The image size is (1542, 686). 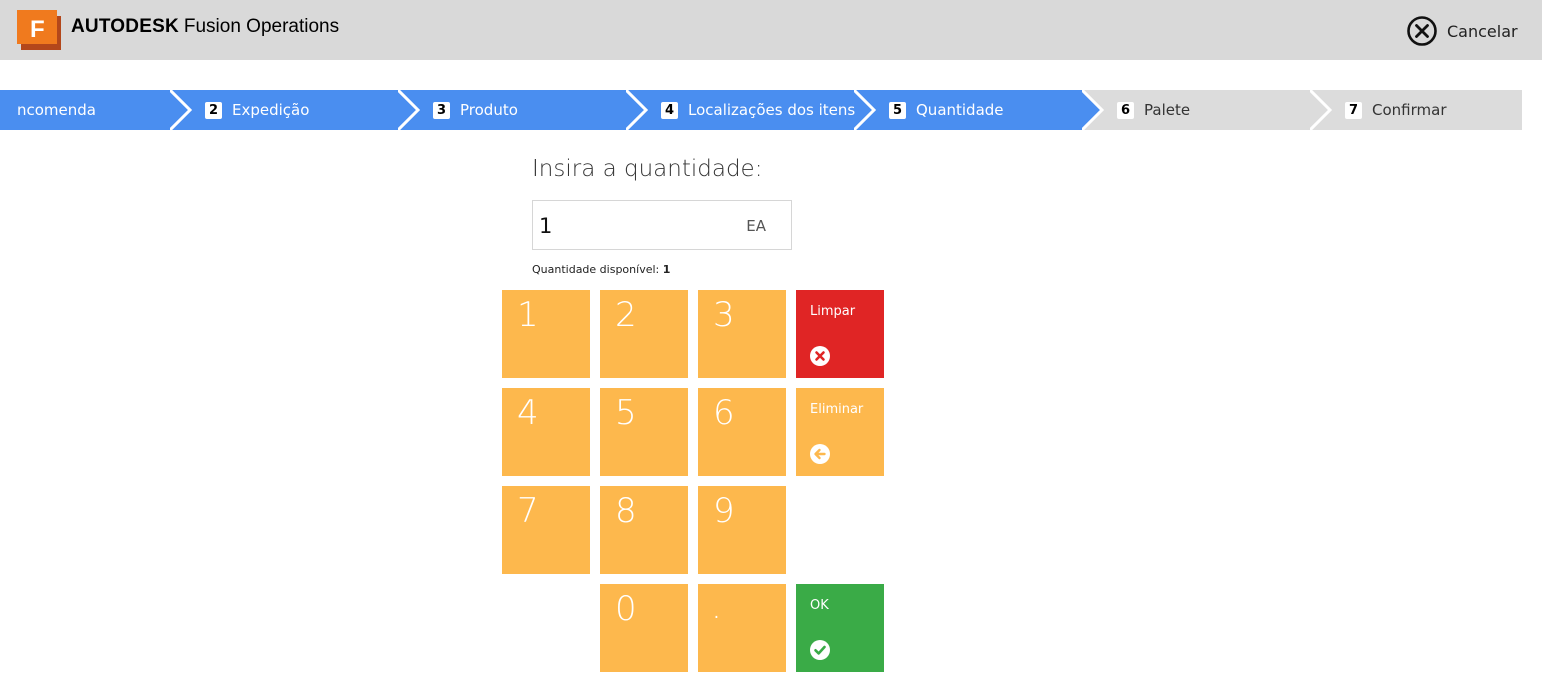 I want to click on key-digit: ., so click(x=716, y=607).